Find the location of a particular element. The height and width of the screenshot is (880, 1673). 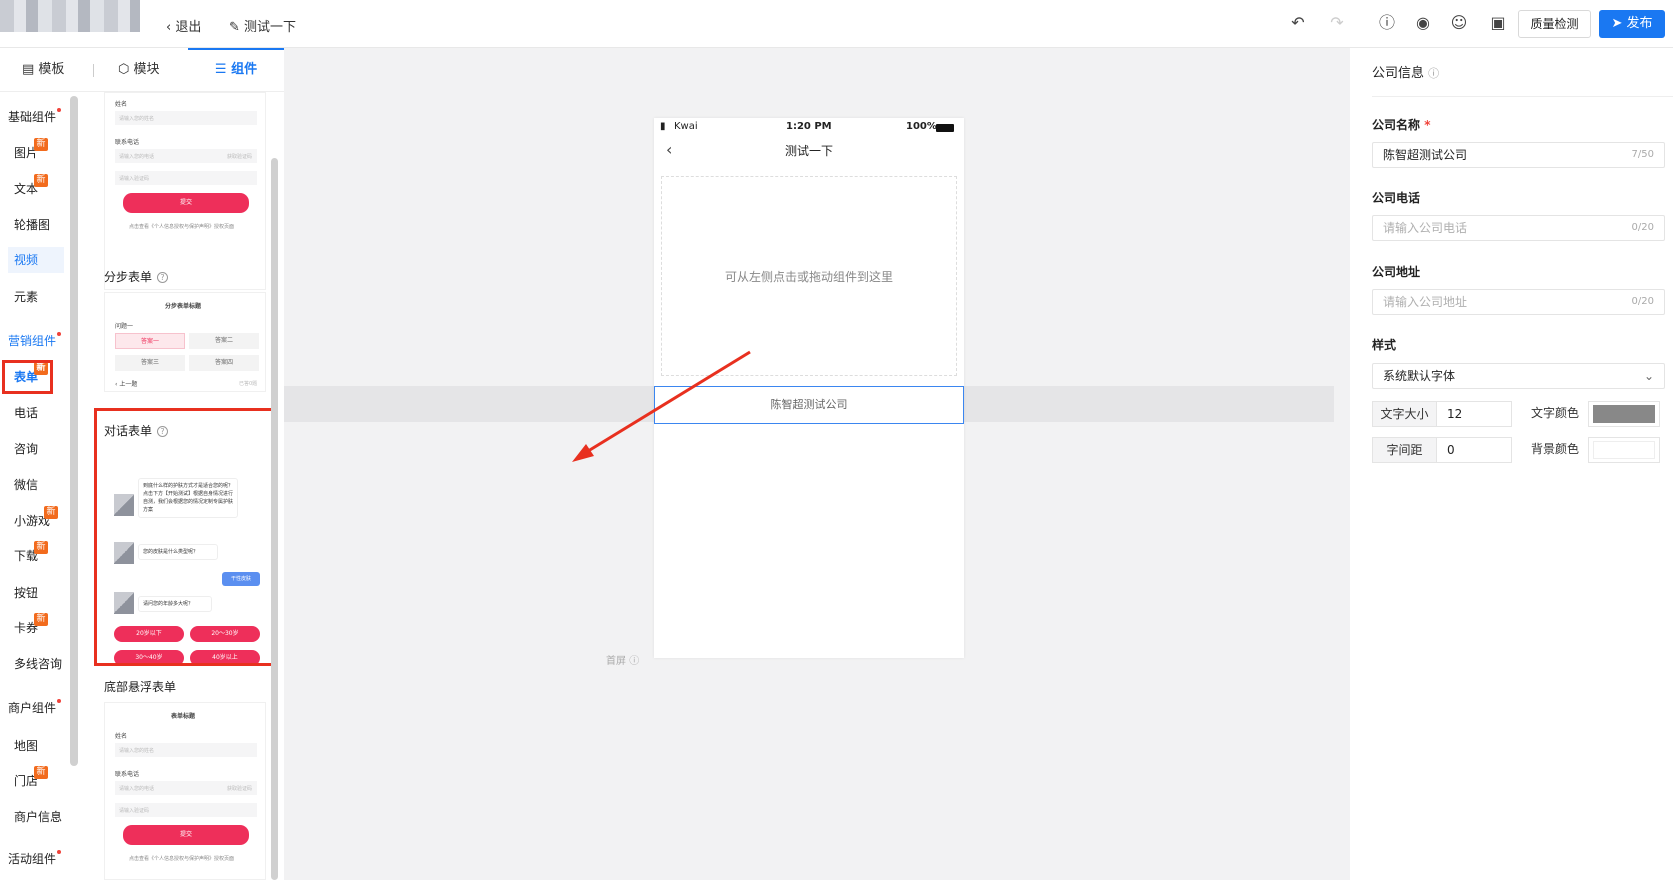

top-bar: ‹ 退出 ✎ 测试一下 ↶ ↷ ⓘ ◉ ☺ ▣ 质量检测 ➤ 发布 is located at coordinates (836, 24).